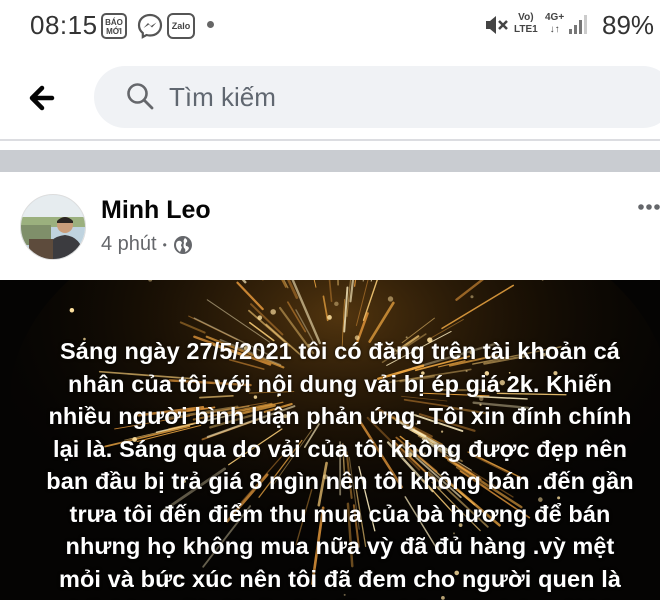  Describe the element at coordinates (114, 26) in the screenshot. I see `baomoi-icon: BÁO MỚI` at that location.